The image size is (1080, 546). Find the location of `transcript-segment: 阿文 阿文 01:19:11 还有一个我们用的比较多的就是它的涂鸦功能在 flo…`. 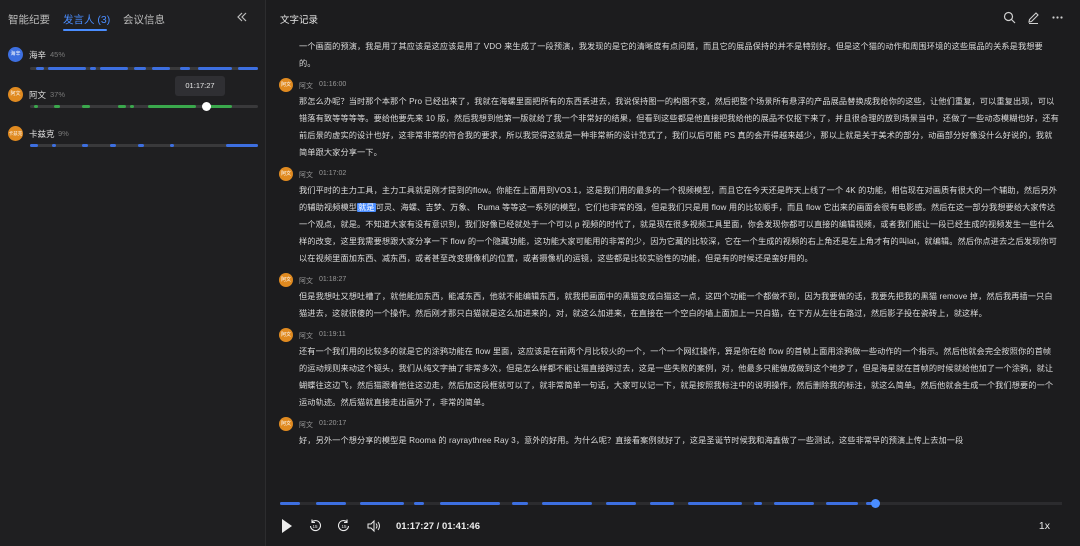

transcript-segment: 阿文 阿文 01:19:11 还有一个我们用的比较多的就是它的涂鸦功能在 flo… is located at coordinates (669, 369).